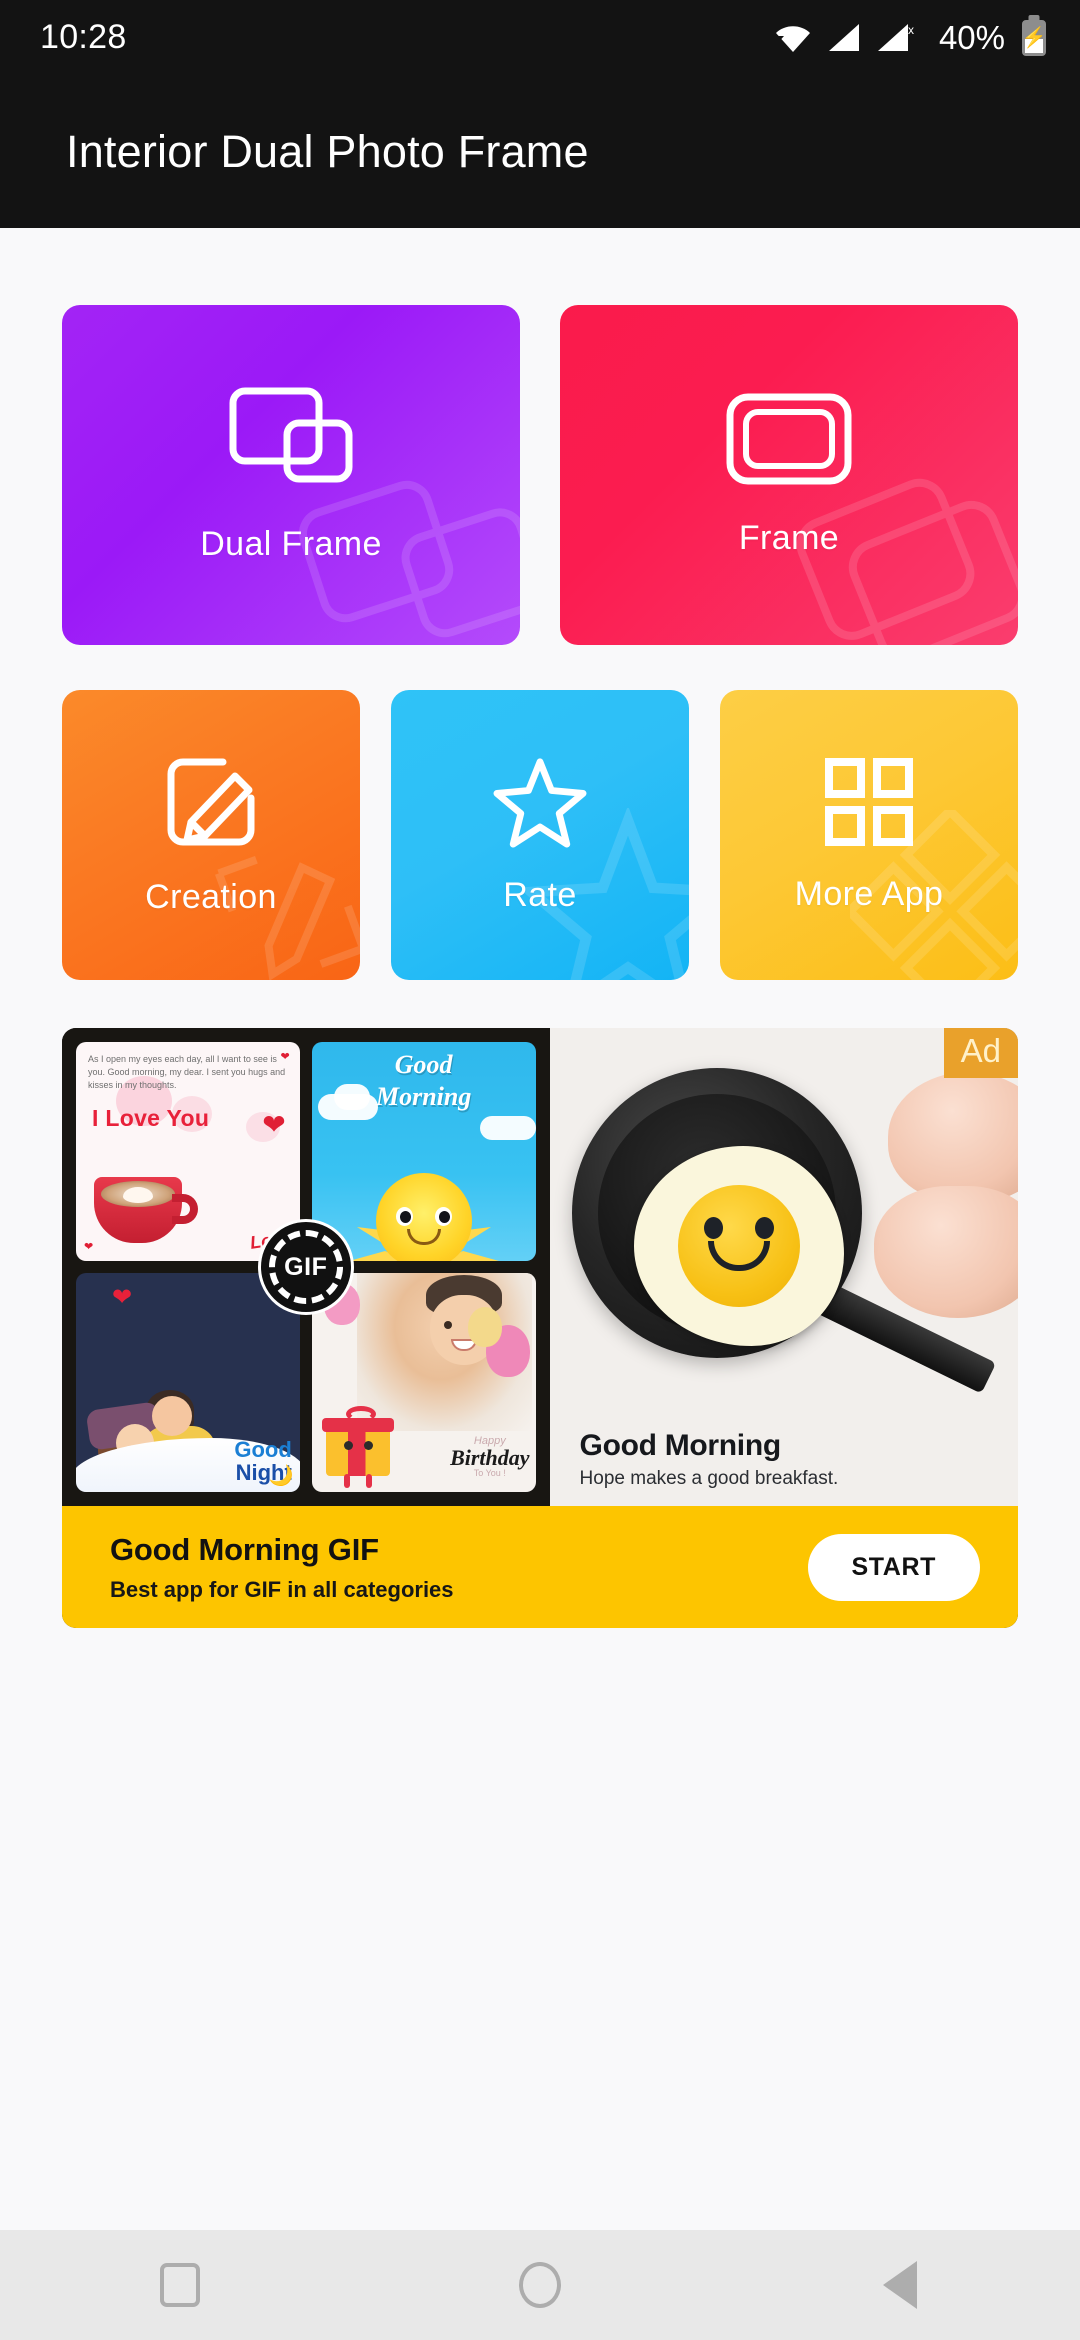  I want to click on recents-button, so click(180, 2285).